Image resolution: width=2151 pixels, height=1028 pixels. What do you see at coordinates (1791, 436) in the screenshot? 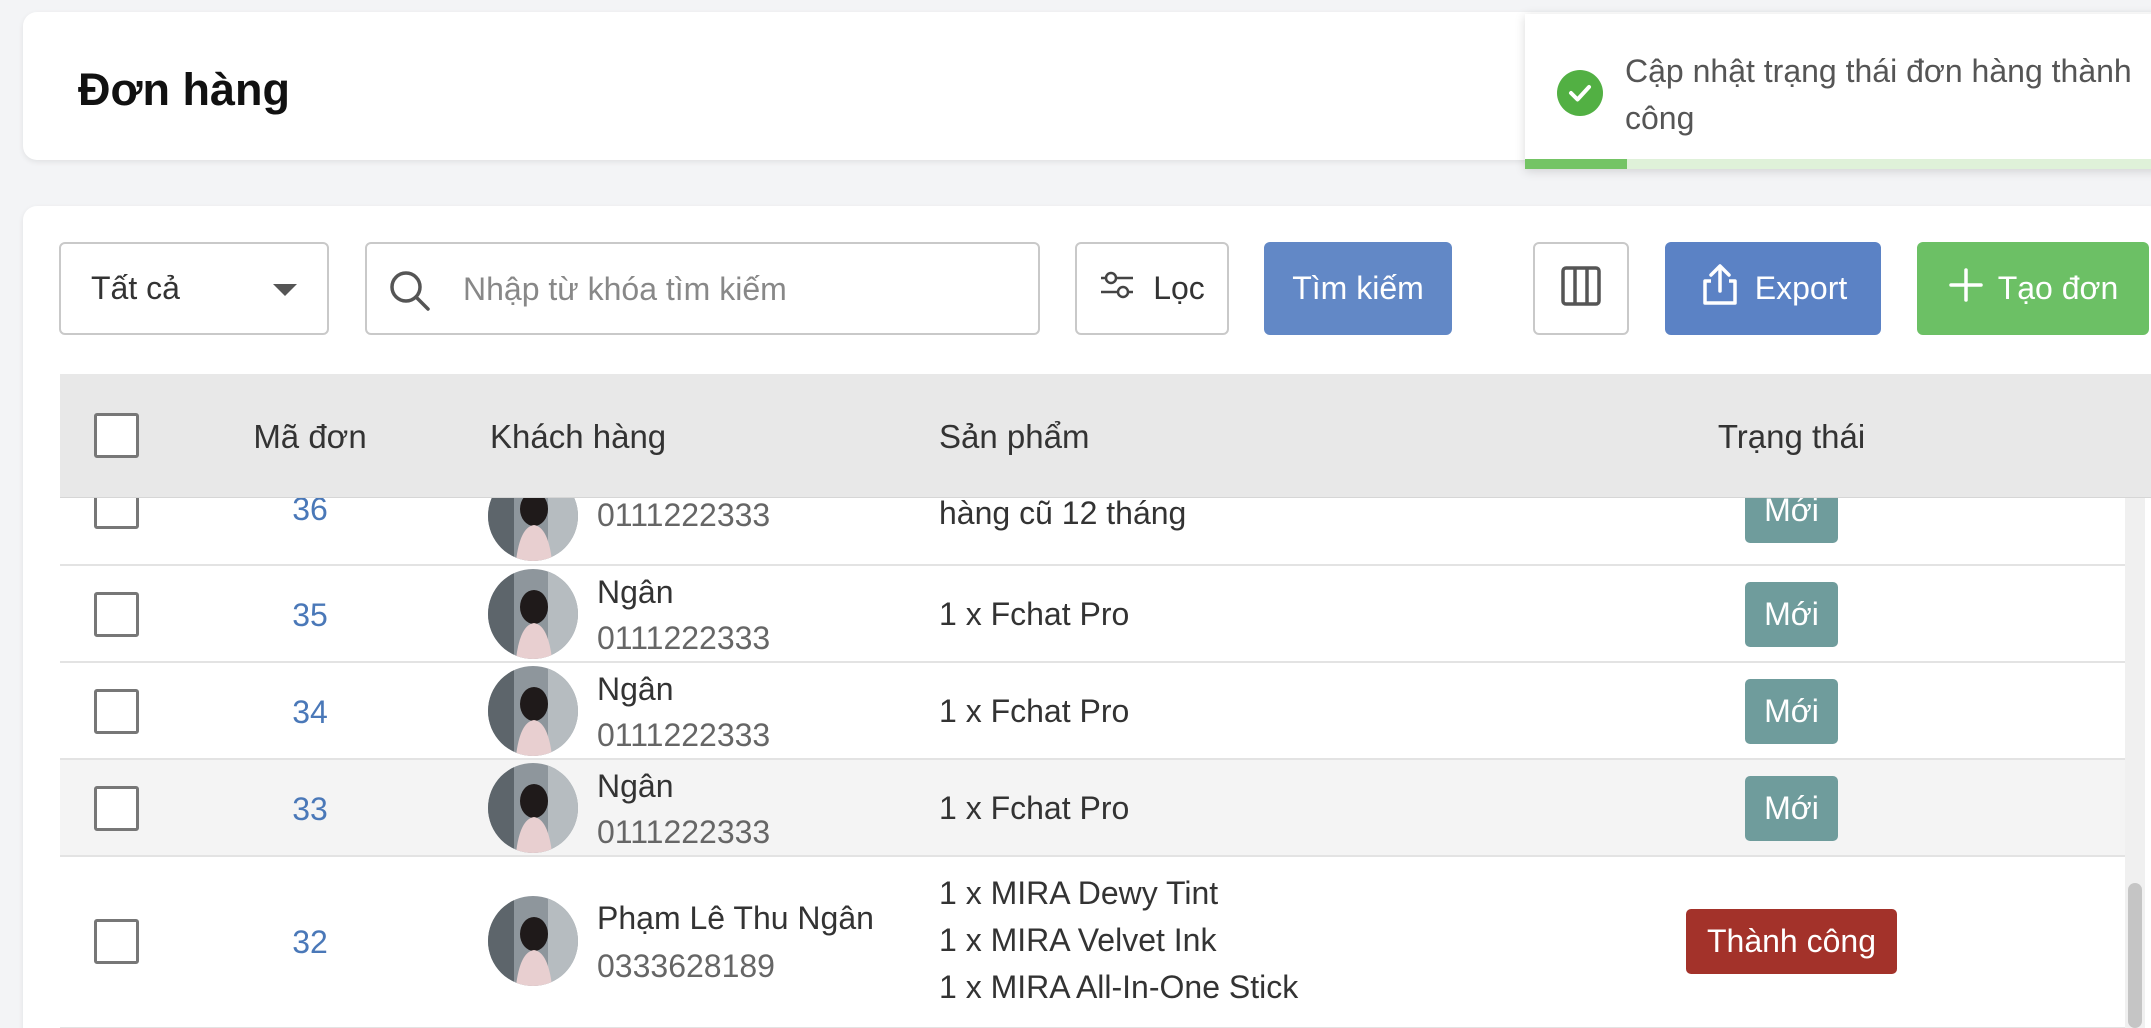
I see `header-status: Trạng thái` at bounding box center [1791, 436].